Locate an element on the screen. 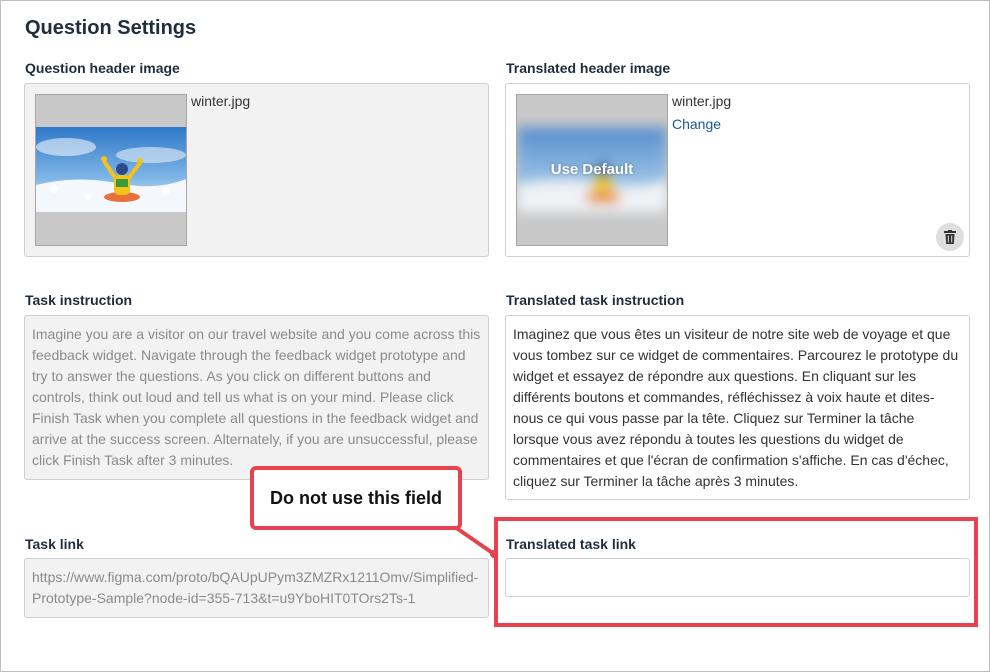  delete-image-button is located at coordinates (950, 237).